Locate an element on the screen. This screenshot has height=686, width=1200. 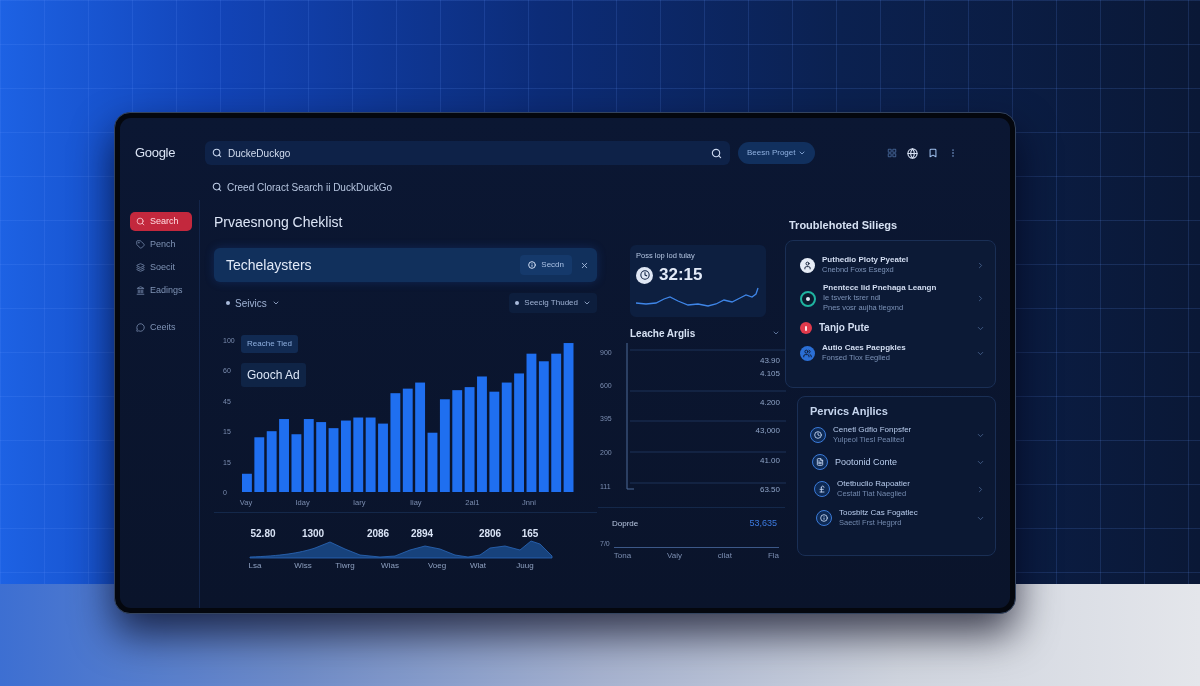
filter-dropdown: Seivics is located at coordinates (249, 303).